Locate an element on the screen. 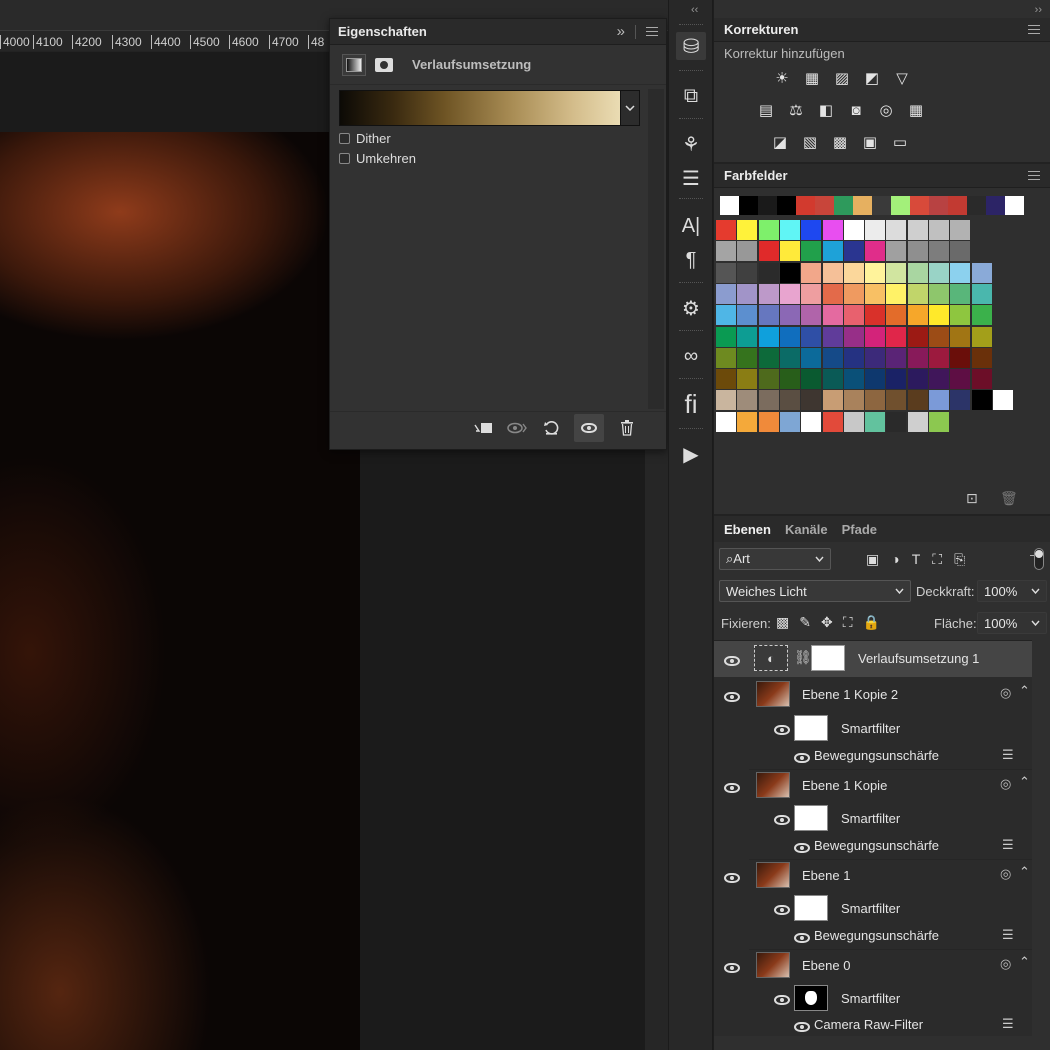  panel-menu-icon is located at coordinates (1034, 29).